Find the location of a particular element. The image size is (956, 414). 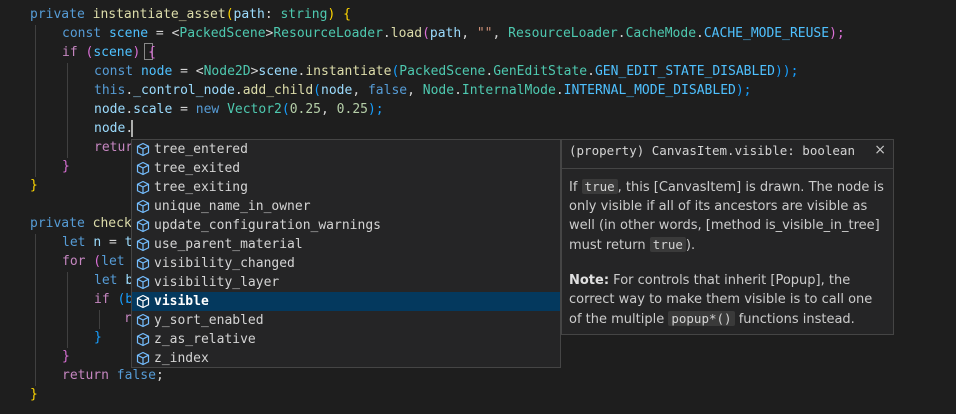

code-line-20: return false; is located at coordinates (113, 375).